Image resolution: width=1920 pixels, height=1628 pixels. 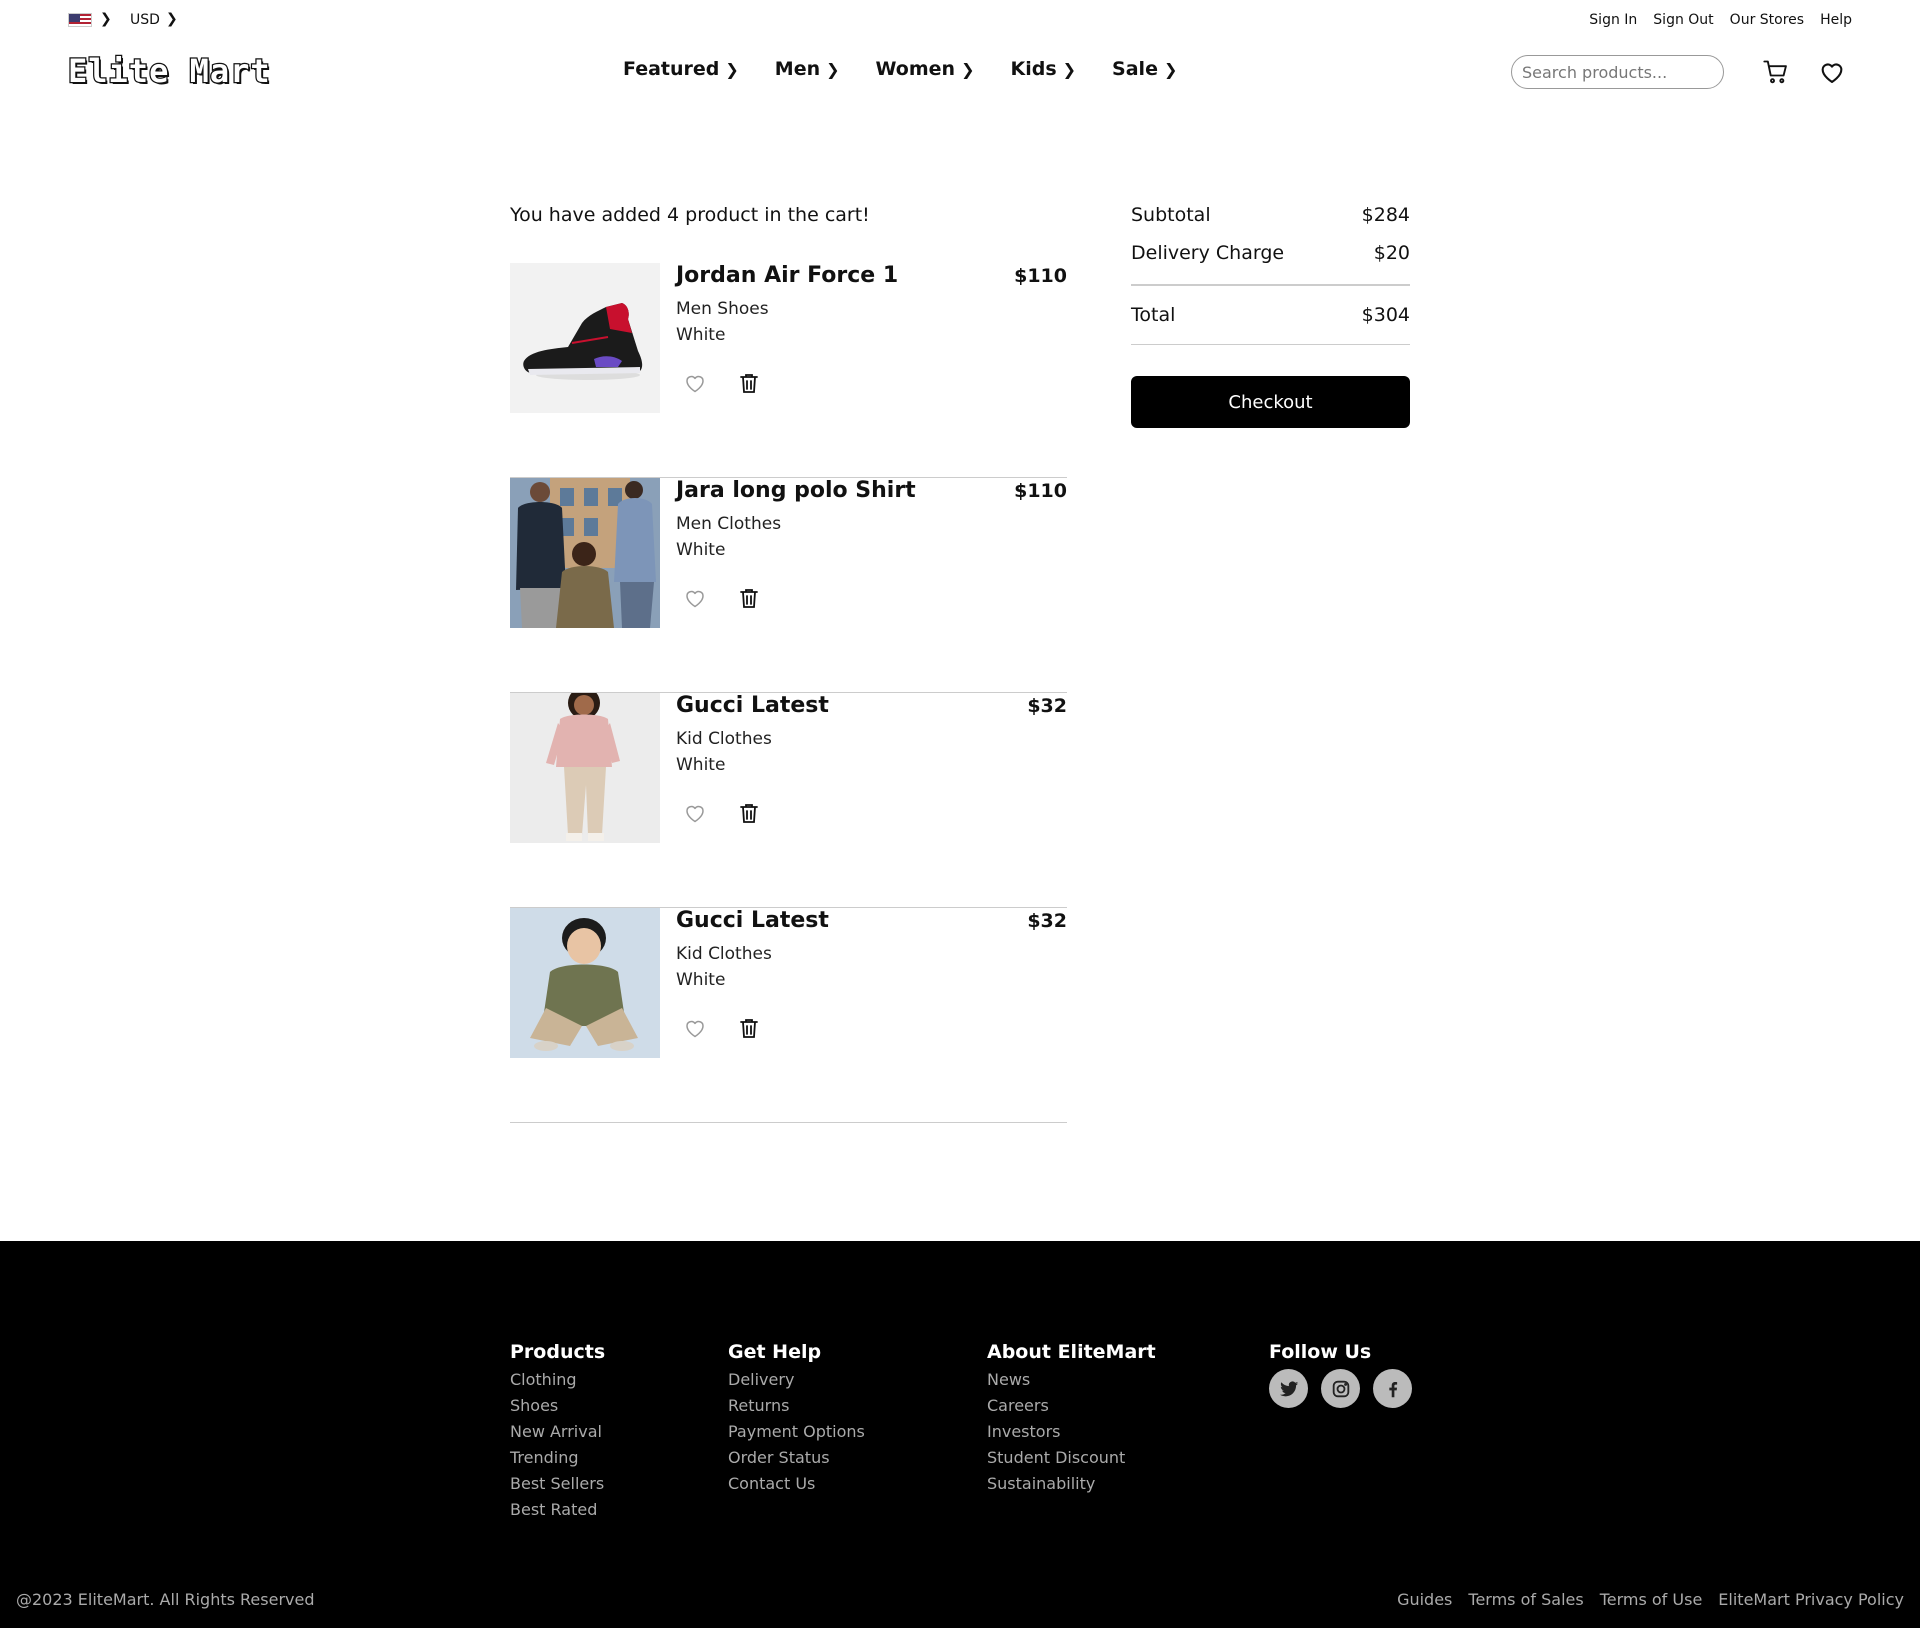 What do you see at coordinates (1071, 1352) in the screenshot?
I see `footer-heading: About EliteMart` at bounding box center [1071, 1352].